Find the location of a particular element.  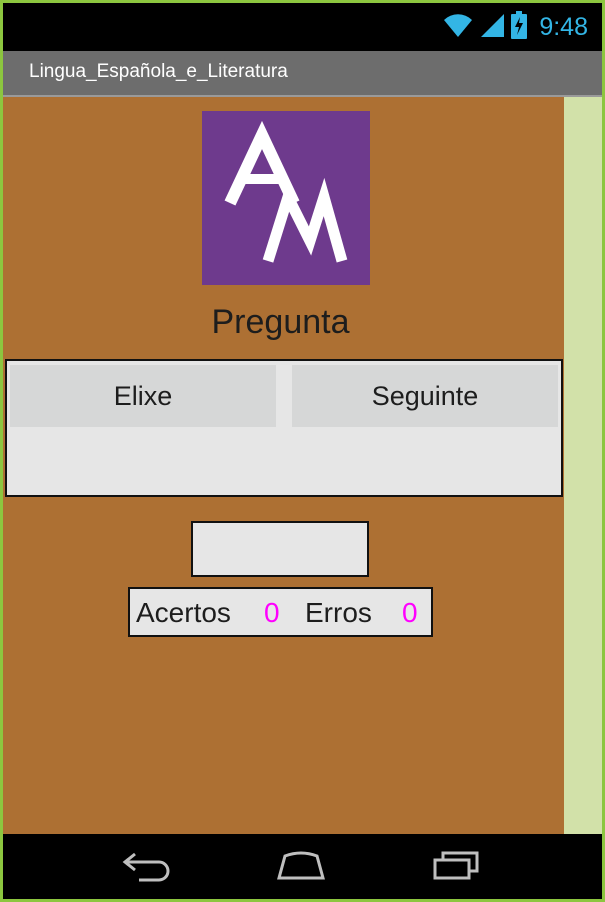

navigation-bar is located at coordinates (302, 866).